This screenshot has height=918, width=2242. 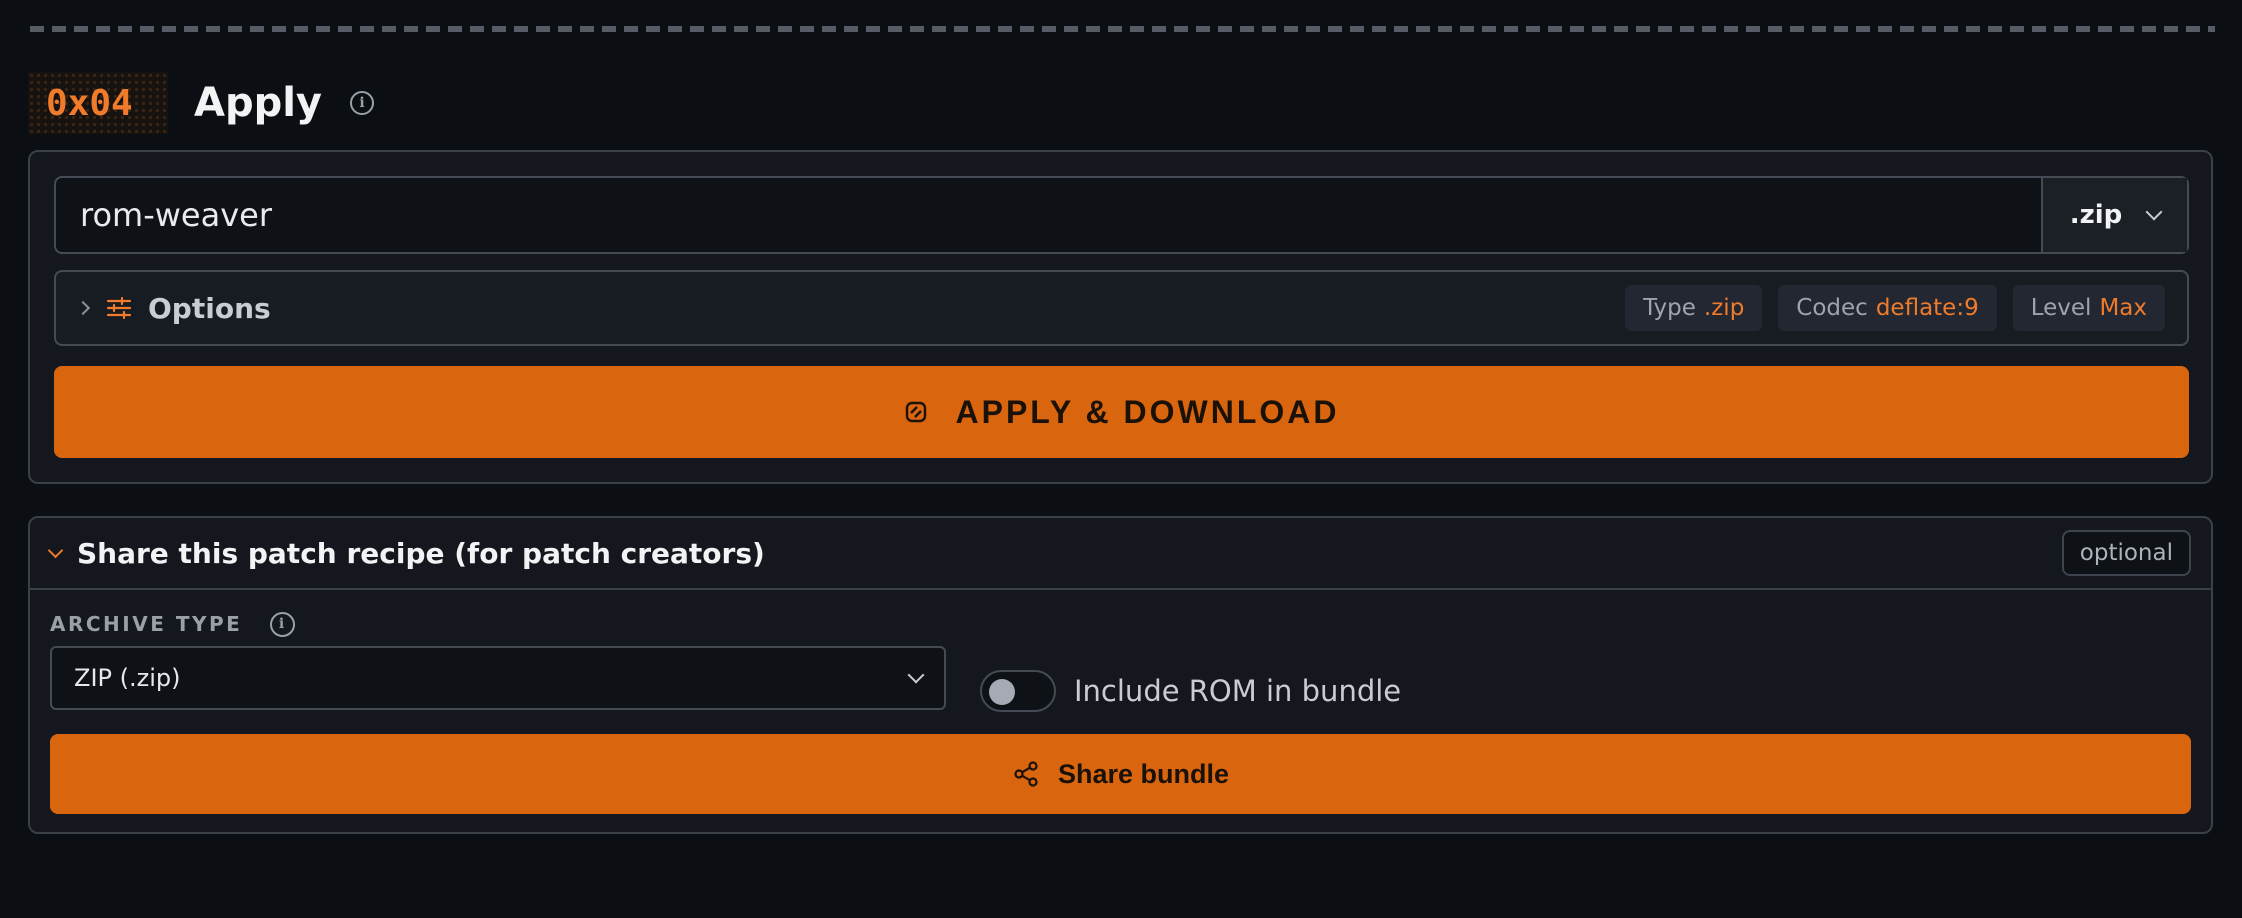 What do you see at coordinates (1018, 691) in the screenshot?
I see `include-rom-toggle` at bounding box center [1018, 691].